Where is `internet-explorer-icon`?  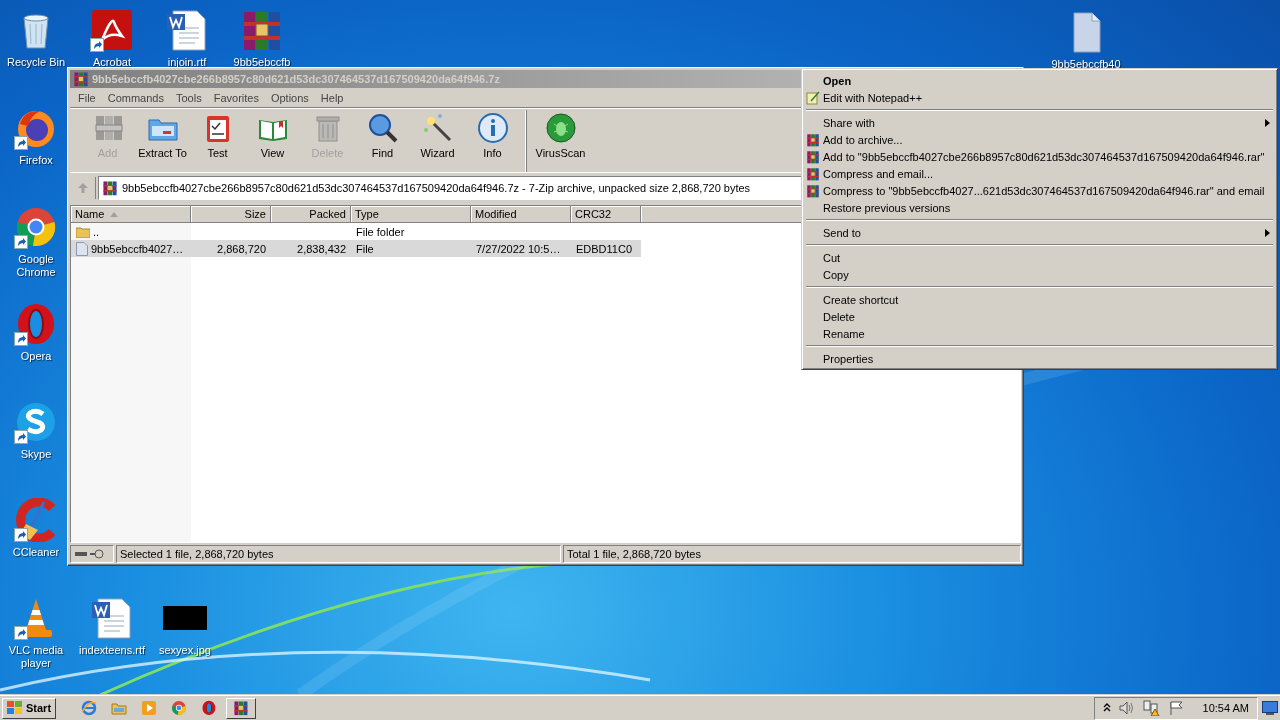 internet-explorer-icon is located at coordinates (89, 708).